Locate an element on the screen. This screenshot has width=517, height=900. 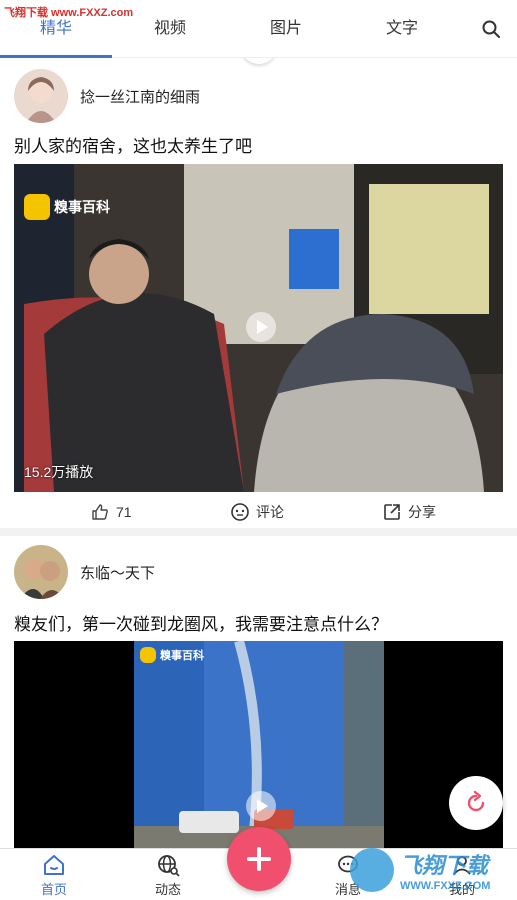
like-count: 71 is located at coordinates (124, 512).